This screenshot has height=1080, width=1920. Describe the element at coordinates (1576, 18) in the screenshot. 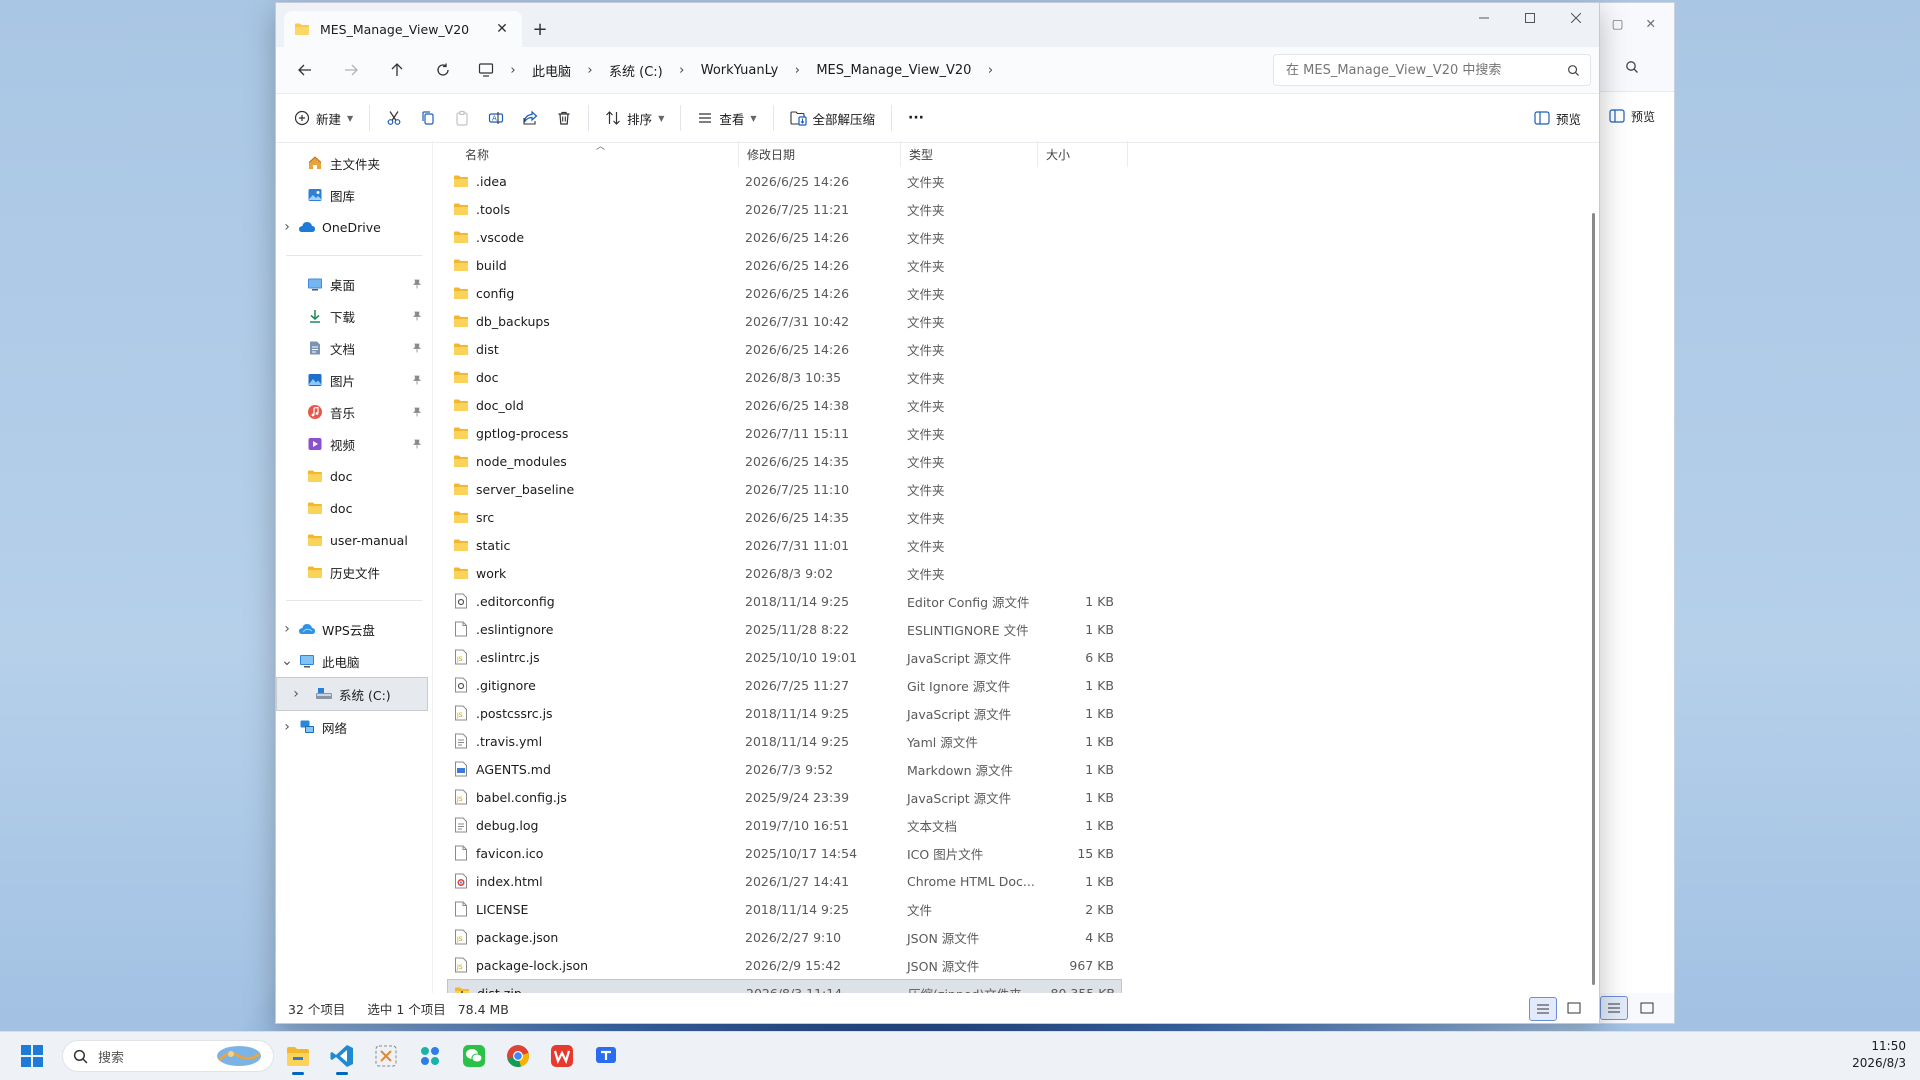

I see `close-window-icon` at that location.